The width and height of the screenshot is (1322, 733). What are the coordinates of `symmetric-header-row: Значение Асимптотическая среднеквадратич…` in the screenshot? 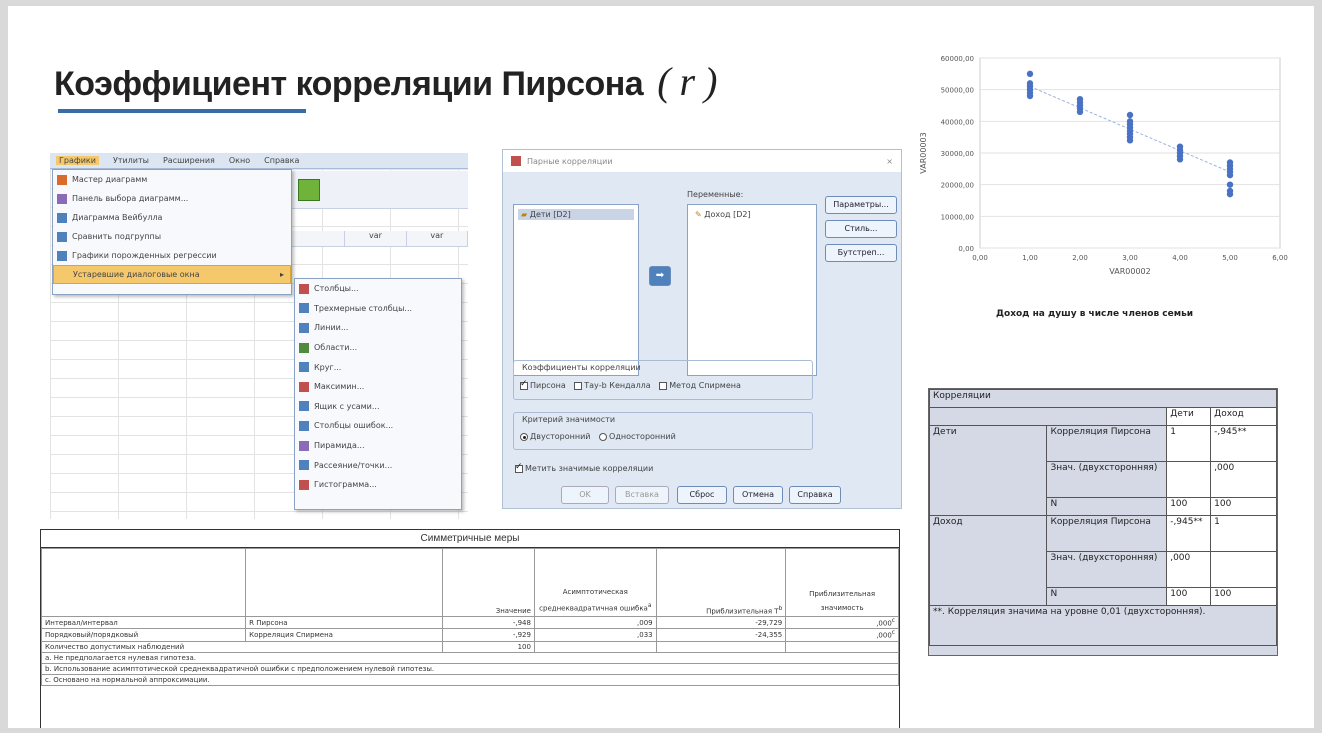 It's located at (469, 582).